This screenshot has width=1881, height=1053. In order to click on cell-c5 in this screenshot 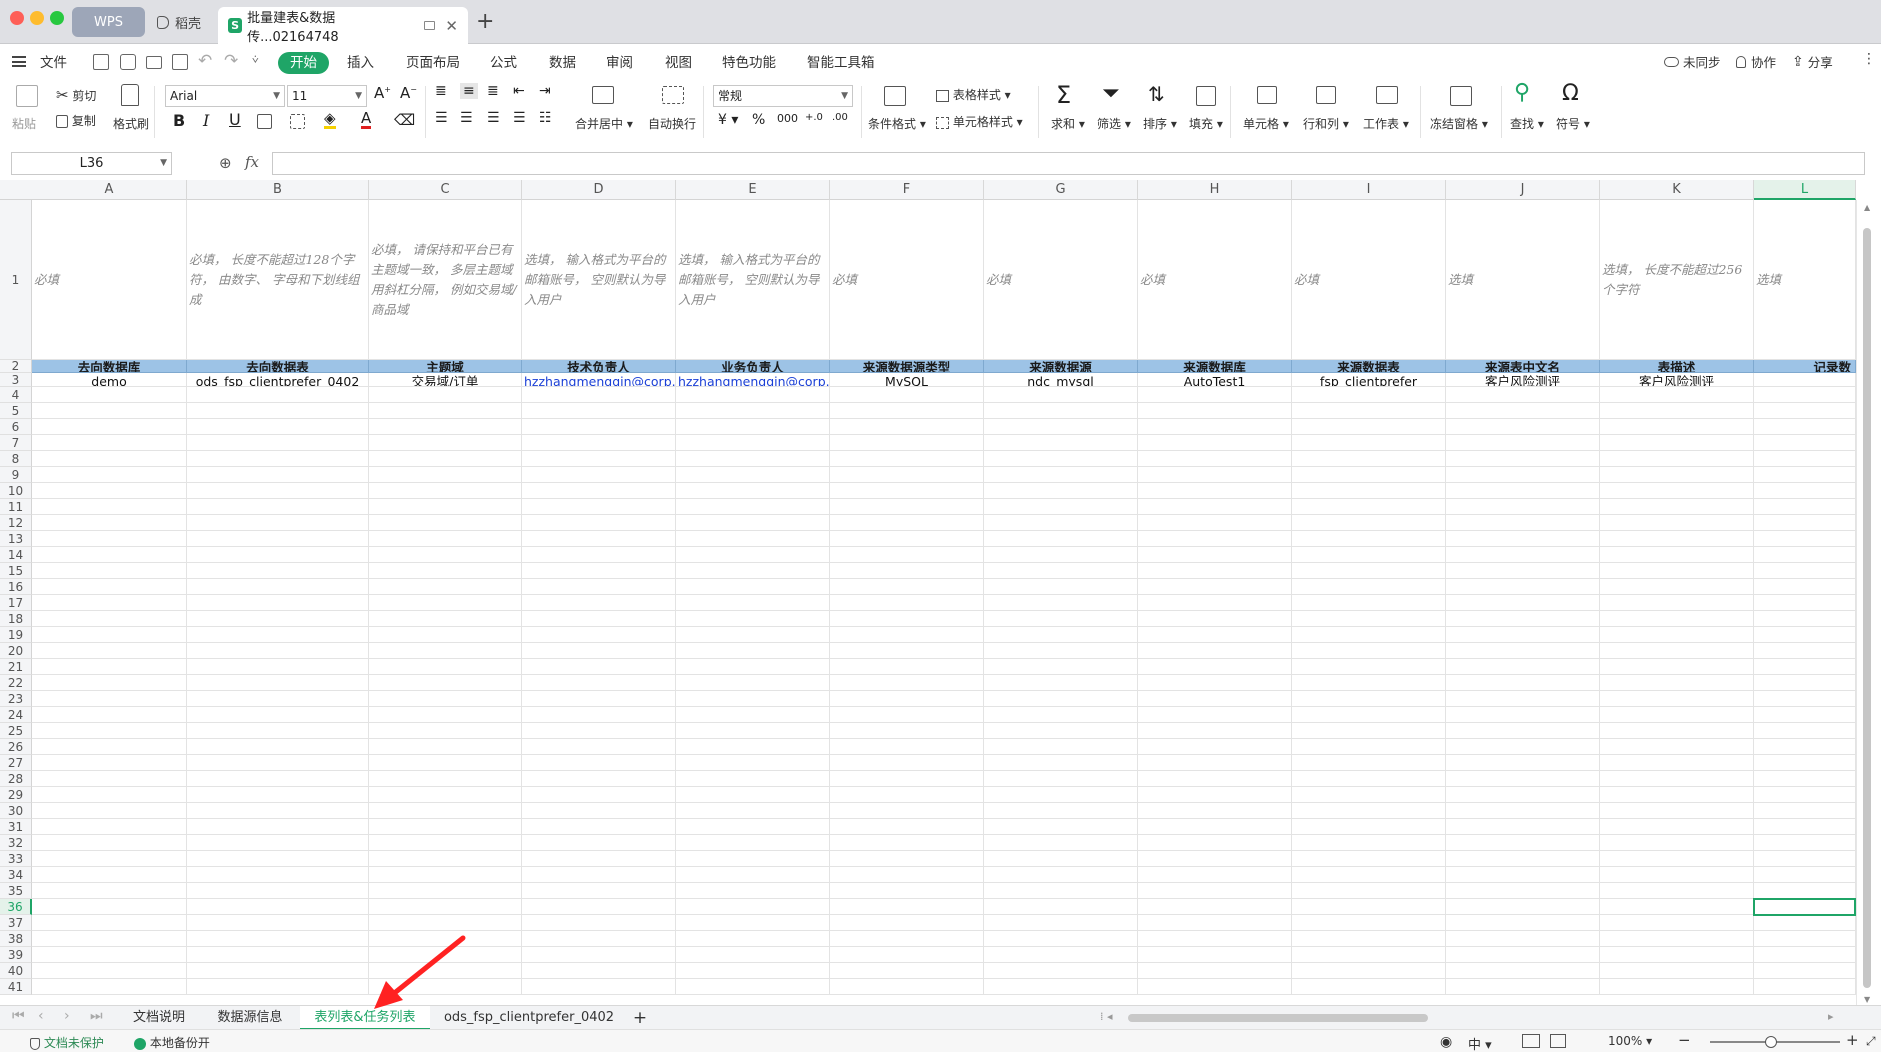, I will do `click(445, 411)`.